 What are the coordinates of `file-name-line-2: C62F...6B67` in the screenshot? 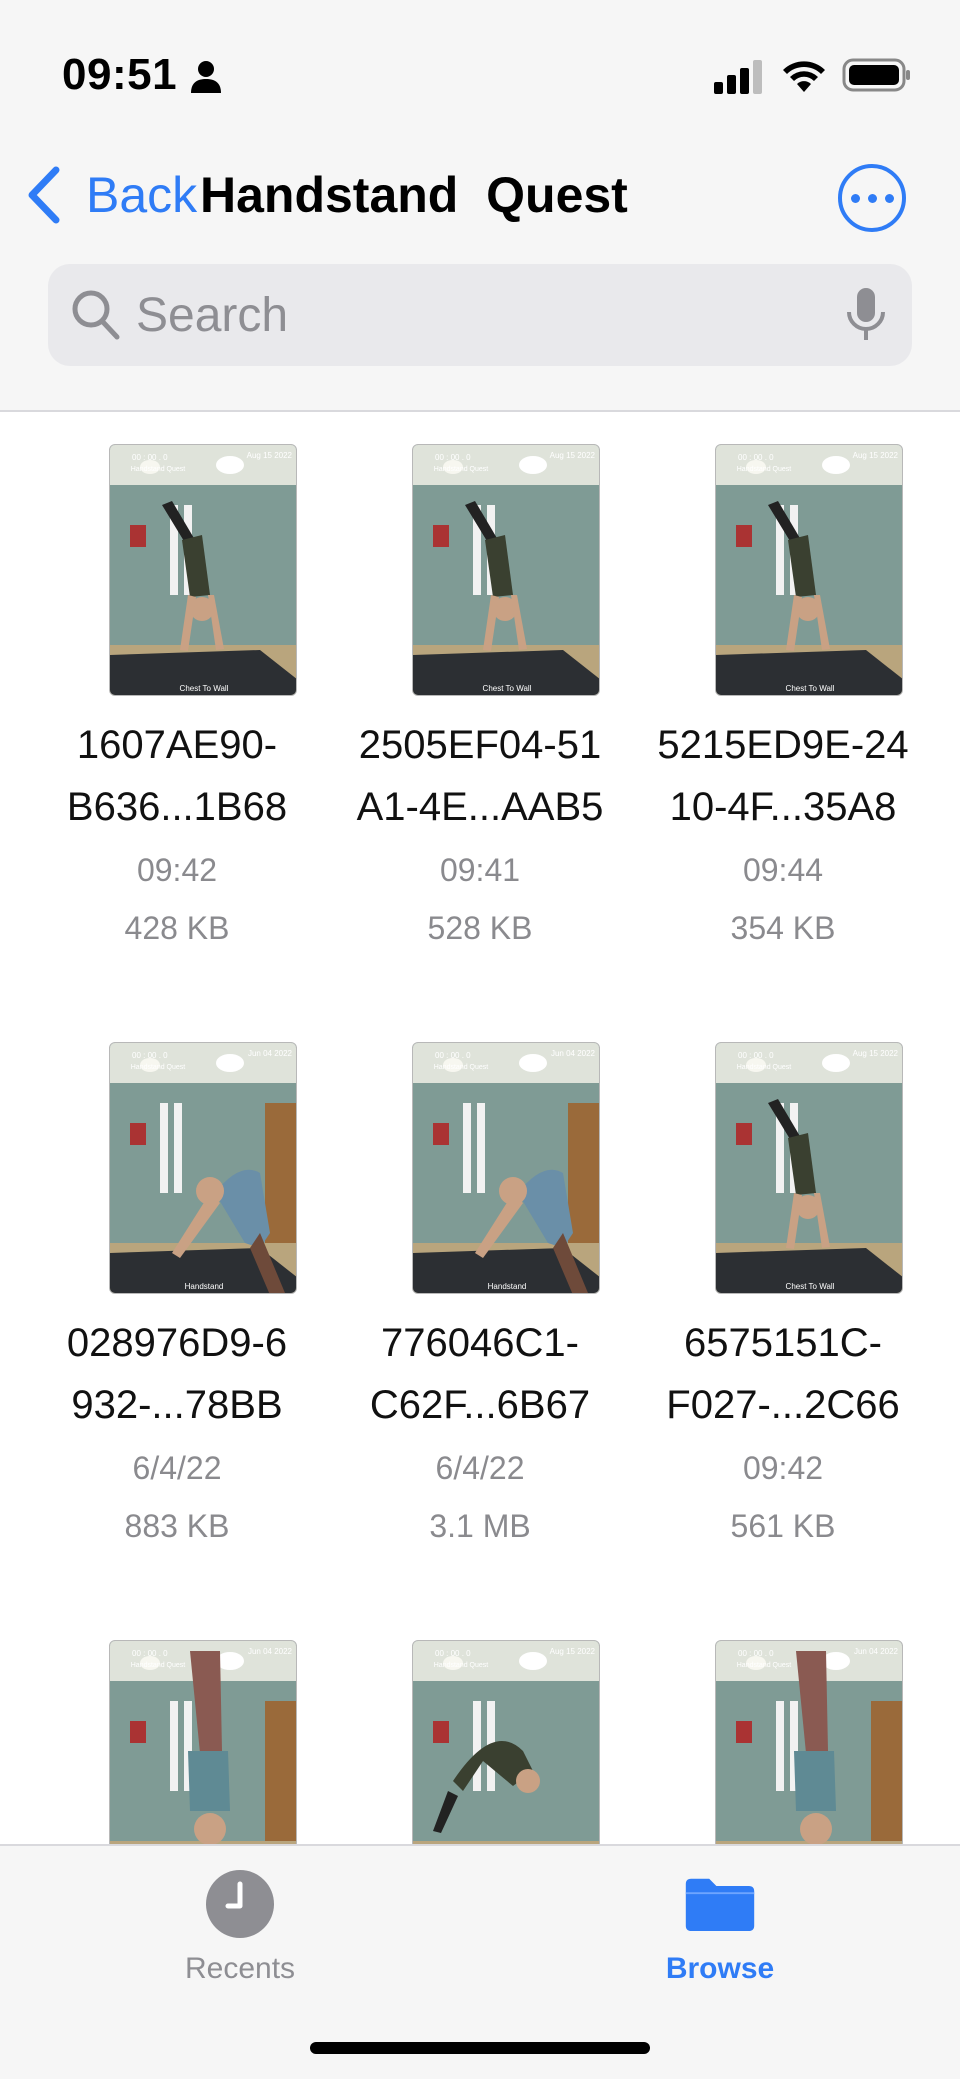 It's located at (480, 1405).